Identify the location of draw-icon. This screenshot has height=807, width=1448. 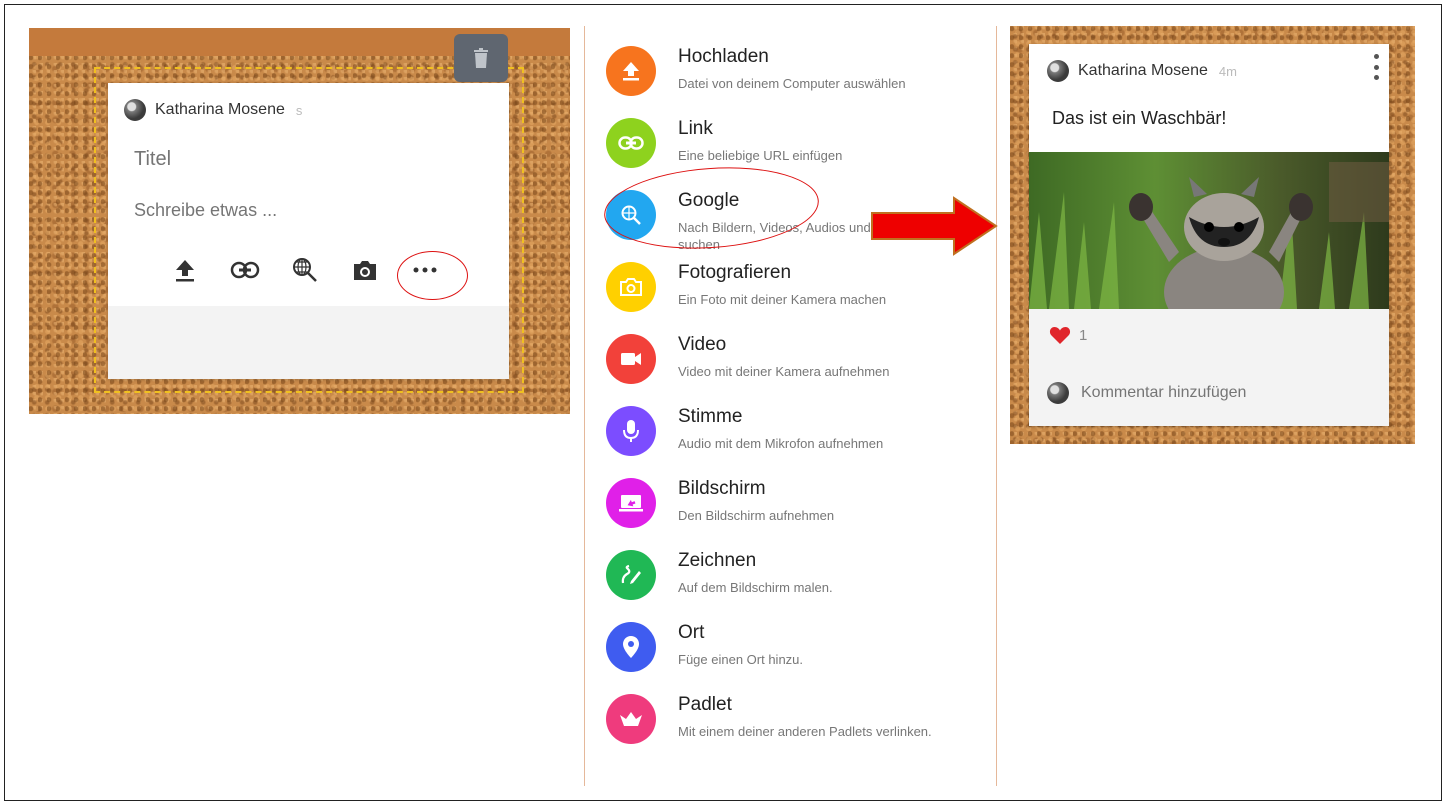
(631, 574).